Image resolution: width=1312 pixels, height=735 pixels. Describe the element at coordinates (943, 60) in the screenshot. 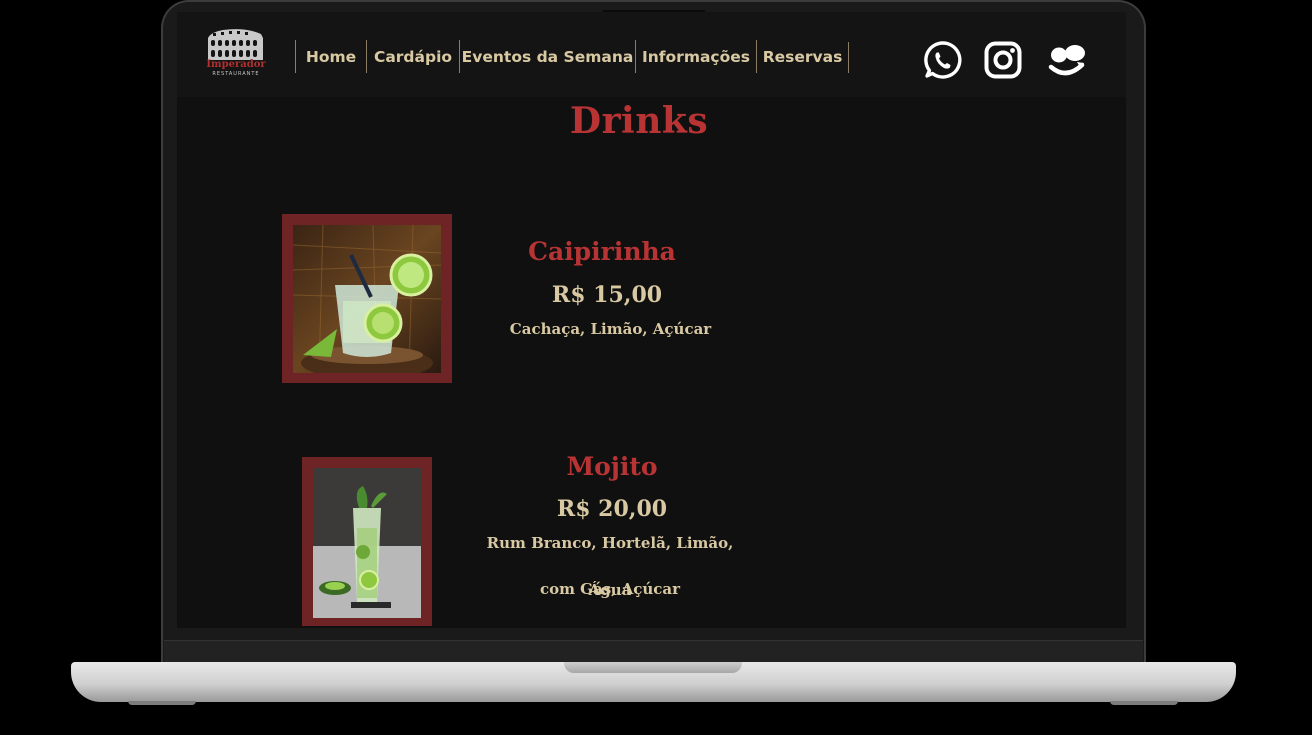

I see `whatsapp-icon` at that location.